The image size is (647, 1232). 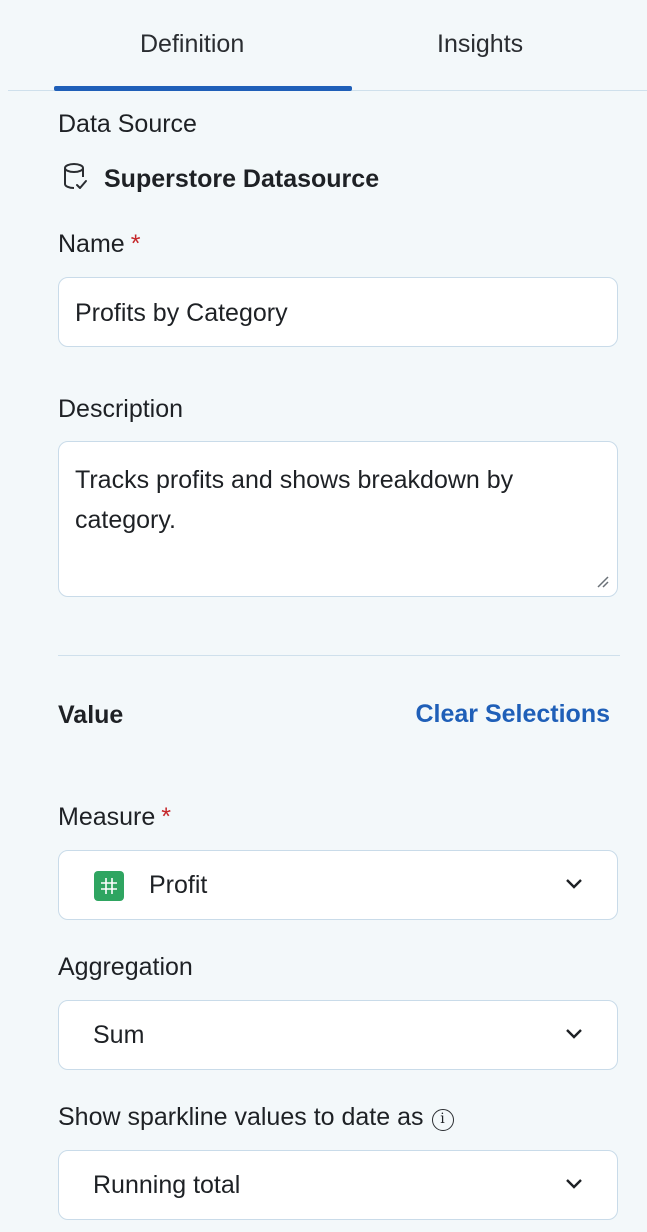 I want to click on sparkline-label-row: Show sparkline values to date as i, so click(x=256, y=1117).